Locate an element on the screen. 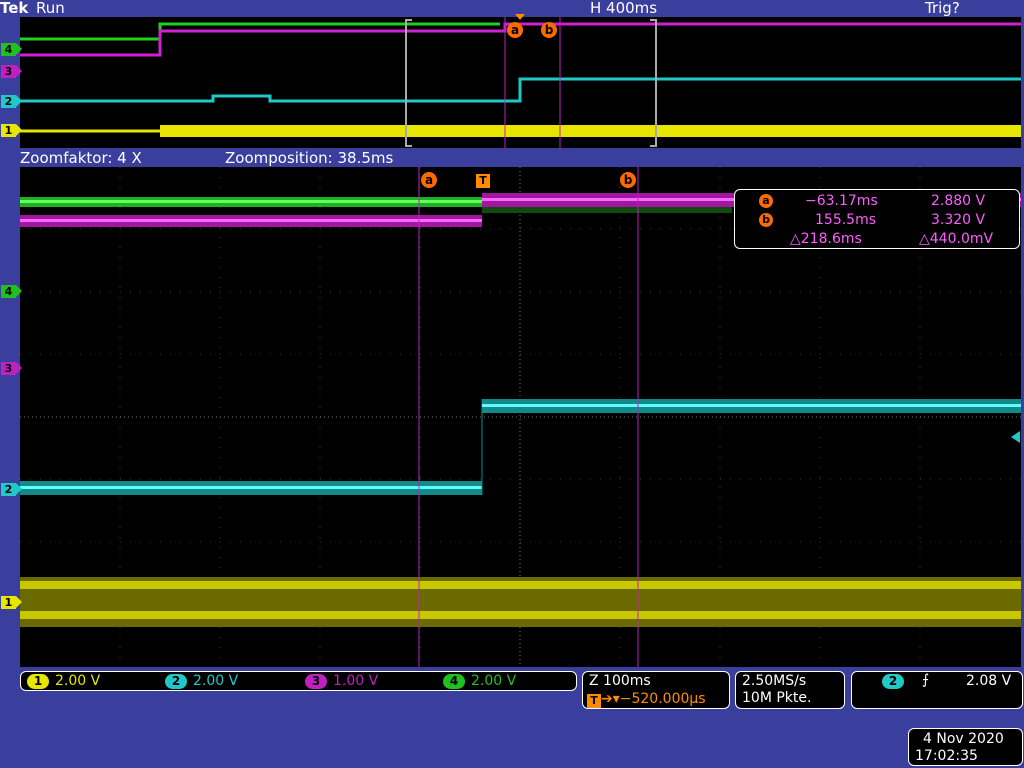 The width and height of the screenshot is (1024, 768). readout-b-volt: 3.320 V is located at coordinates (958, 220).